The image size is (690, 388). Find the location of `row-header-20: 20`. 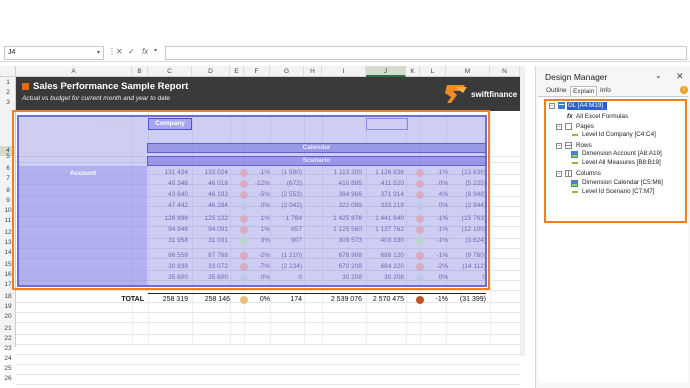

row-header-20: 20 is located at coordinates (8, 317).